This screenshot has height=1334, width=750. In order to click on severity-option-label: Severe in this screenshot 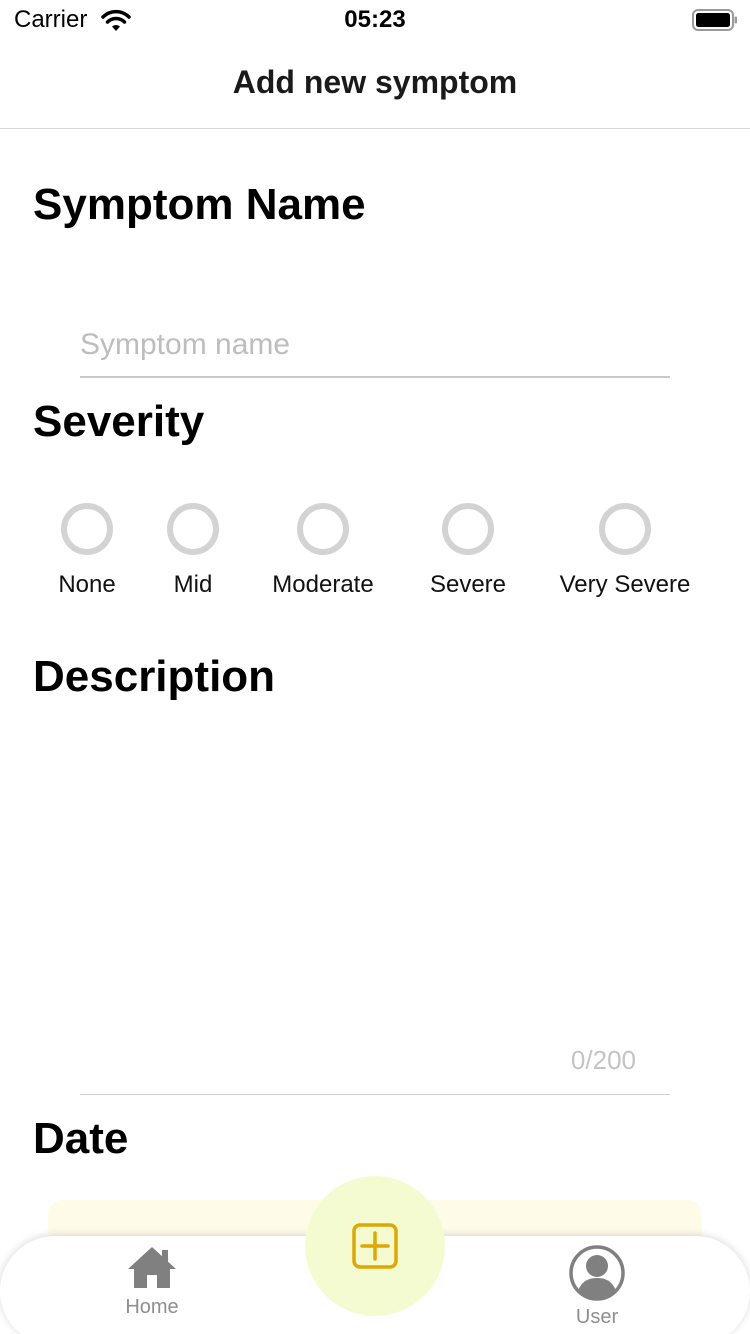, I will do `click(468, 584)`.